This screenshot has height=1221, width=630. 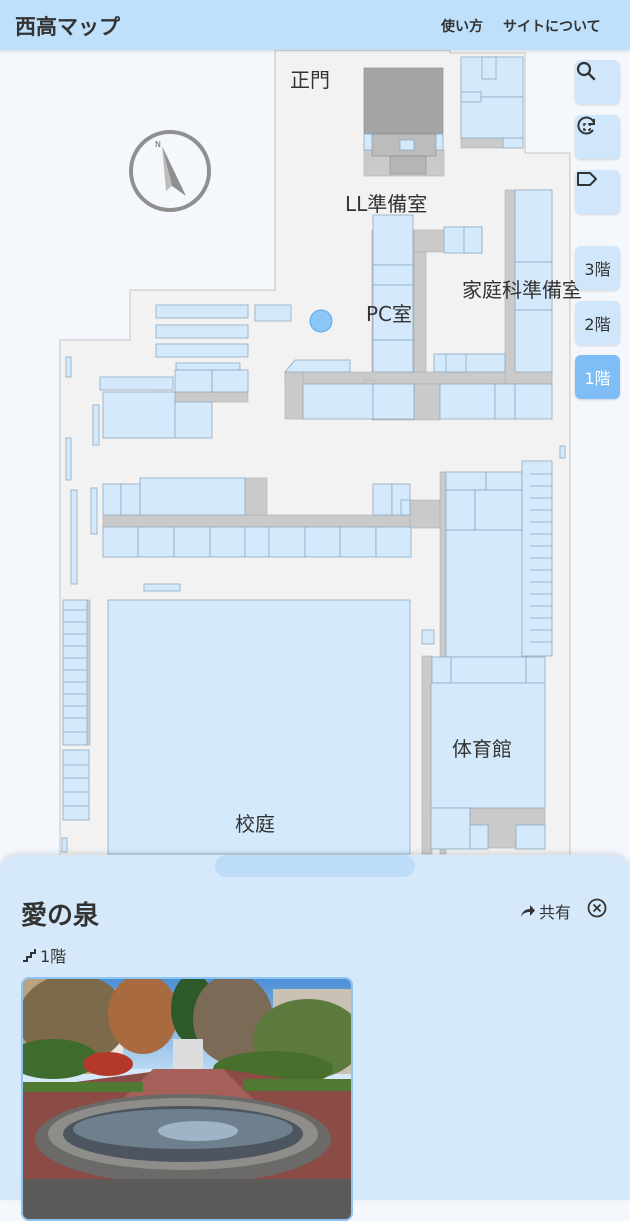 What do you see at coordinates (170, 171) in the screenshot?
I see `compass-icon` at bounding box center [170, 171].